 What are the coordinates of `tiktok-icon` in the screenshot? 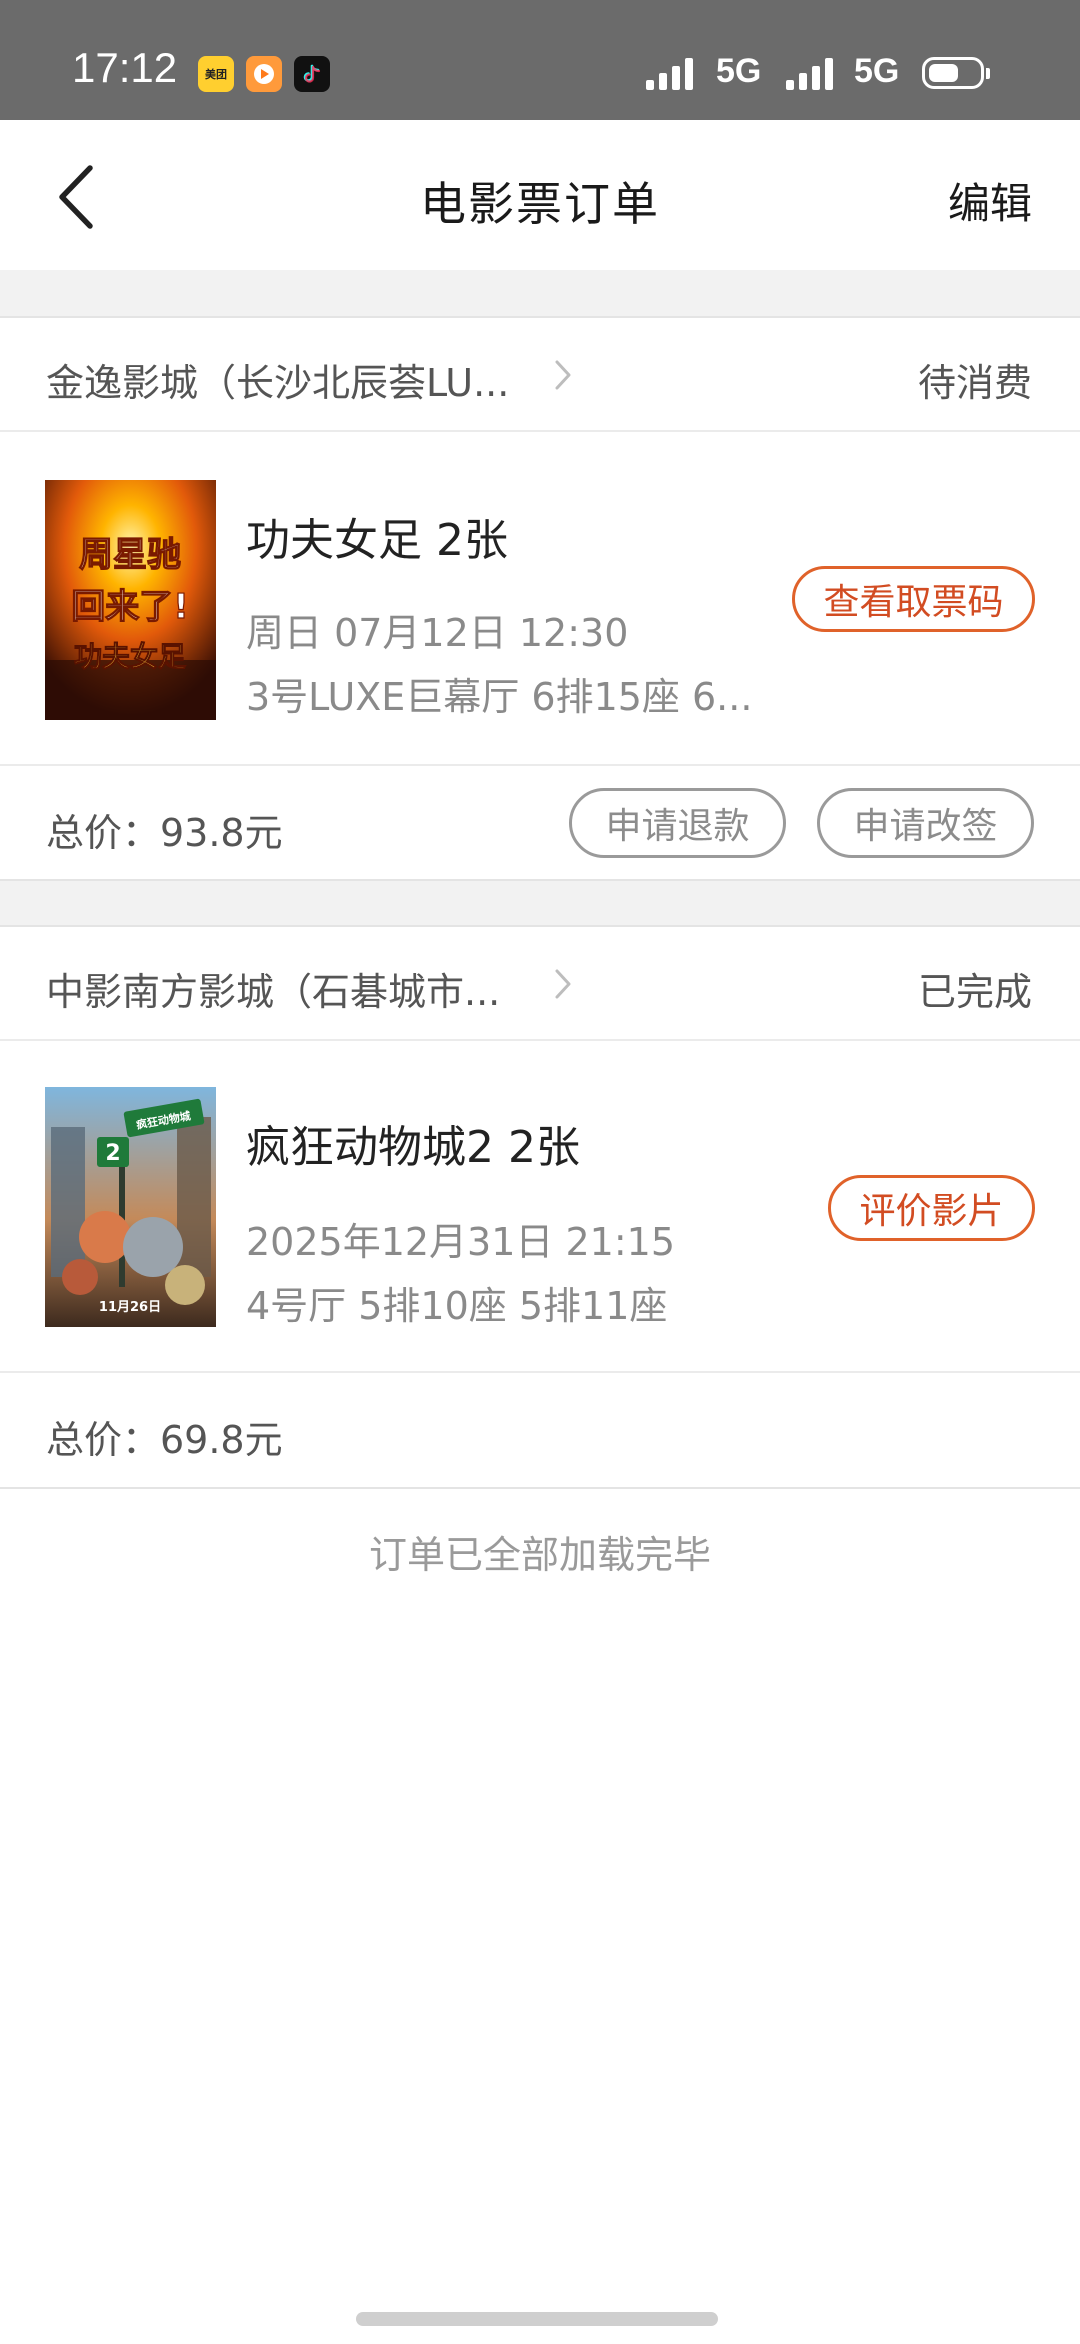 It's located at (312, 74).